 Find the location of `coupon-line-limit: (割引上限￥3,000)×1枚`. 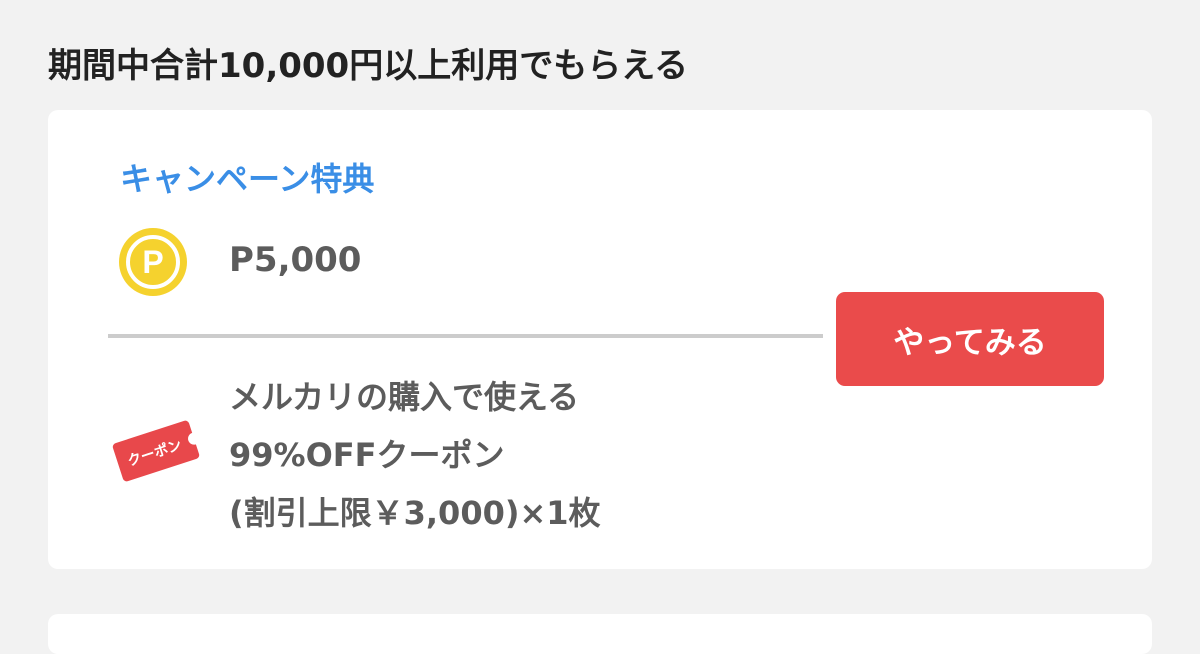

coupon-line-limit: (割引上限￥3,000)×1枚 is located at coordinates (415, 513).